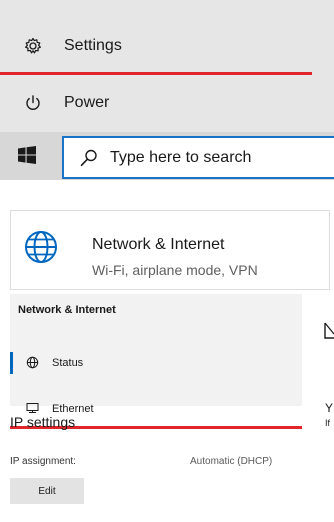 The image size is (334, 522). What do you see at coordinates (328, 423) in the screenshot?
I see `truncated-text: If` at bounding box center [328, 423].